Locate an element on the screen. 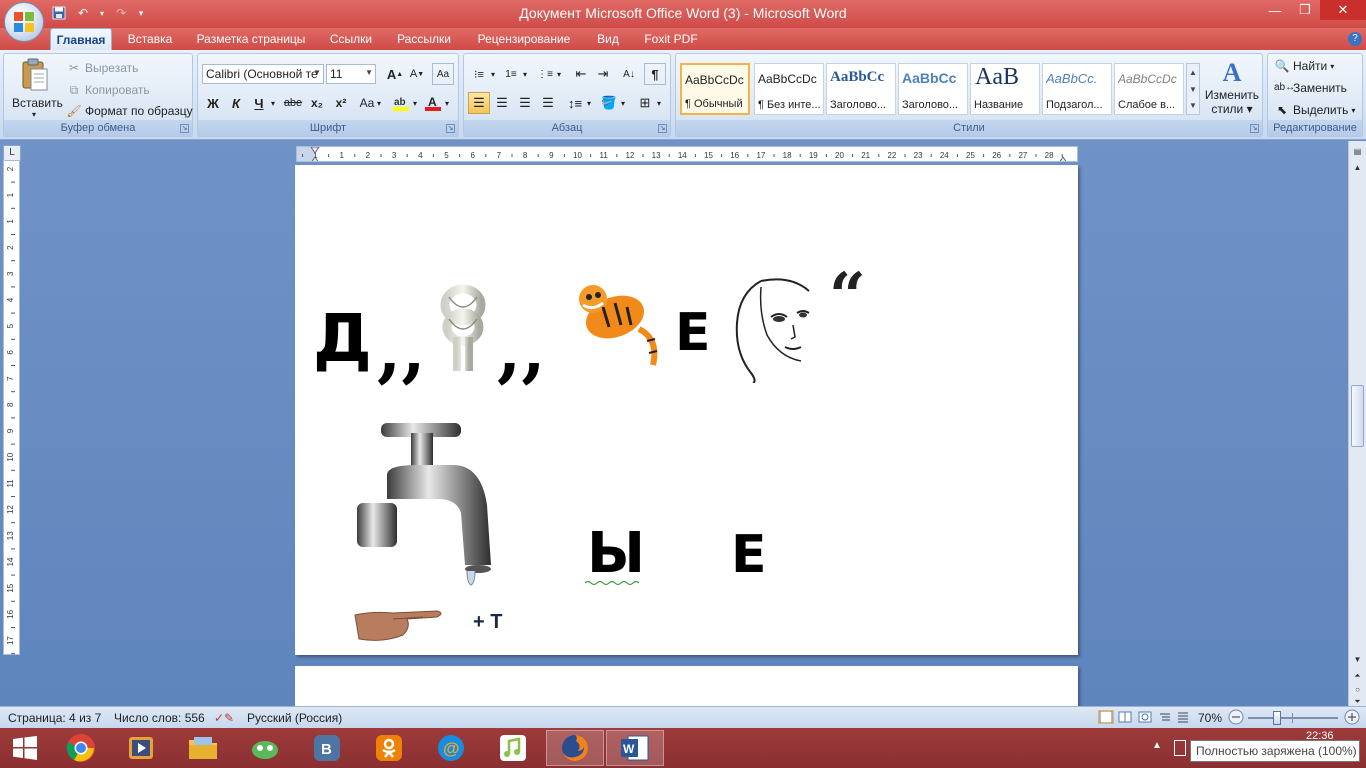  numbering-dropdown-icon: ▾ is located at coordinates (525, 74).